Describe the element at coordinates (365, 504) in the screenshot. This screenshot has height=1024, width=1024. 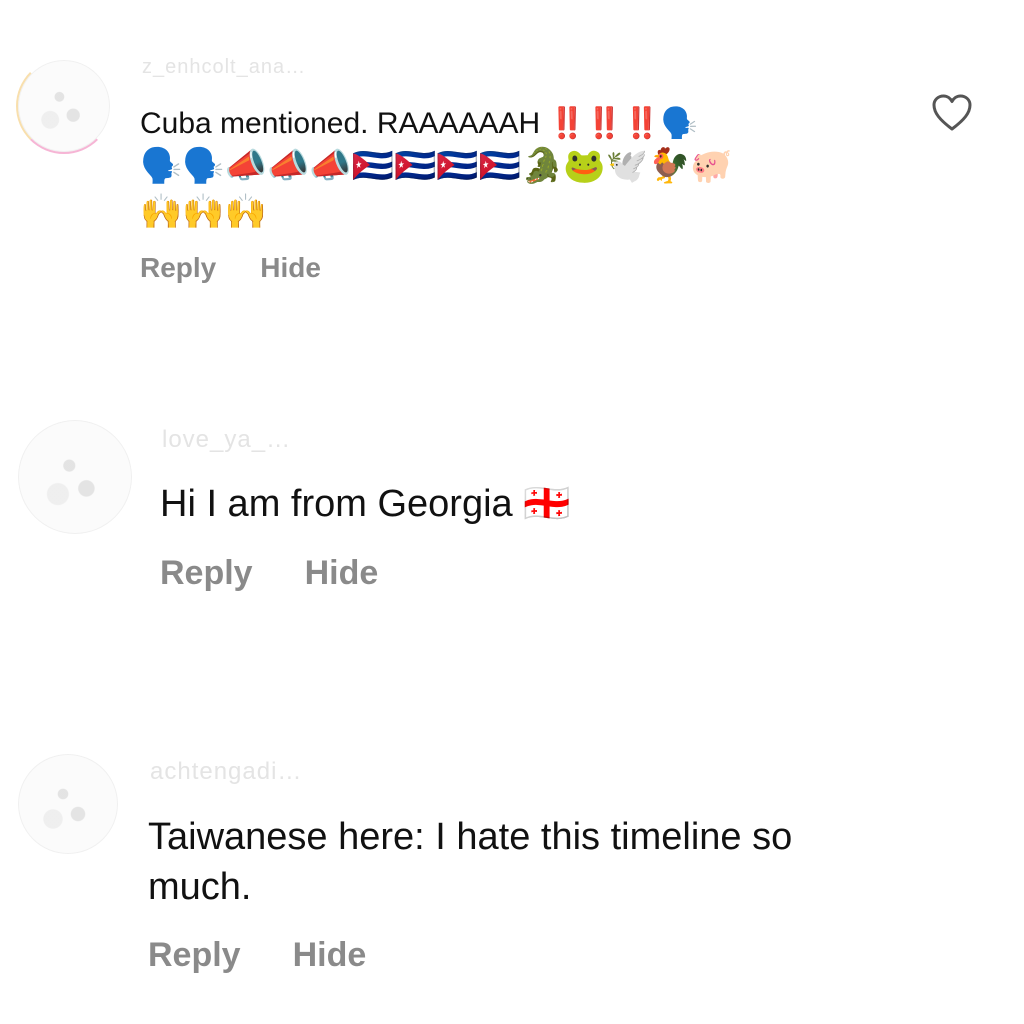
I see `comment-text: Hi I am from Georgia 🇬🇪` at that location.